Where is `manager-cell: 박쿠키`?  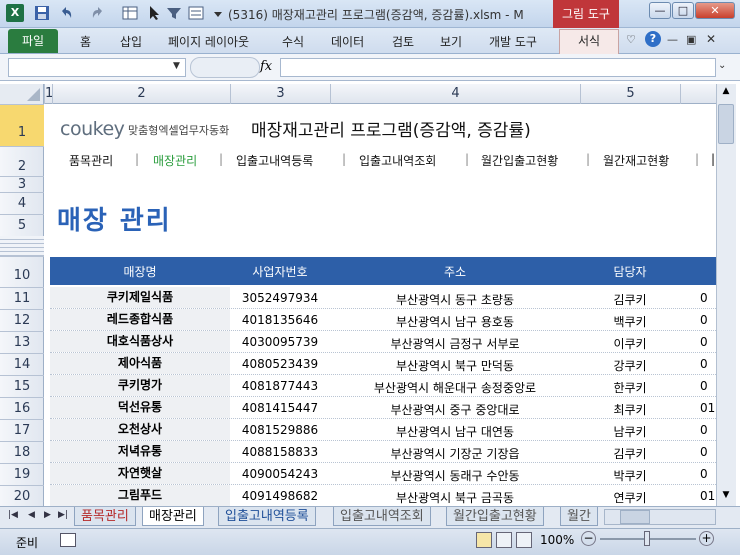
manager-cell: 박쿠키 is located at coordinates (630, 475).